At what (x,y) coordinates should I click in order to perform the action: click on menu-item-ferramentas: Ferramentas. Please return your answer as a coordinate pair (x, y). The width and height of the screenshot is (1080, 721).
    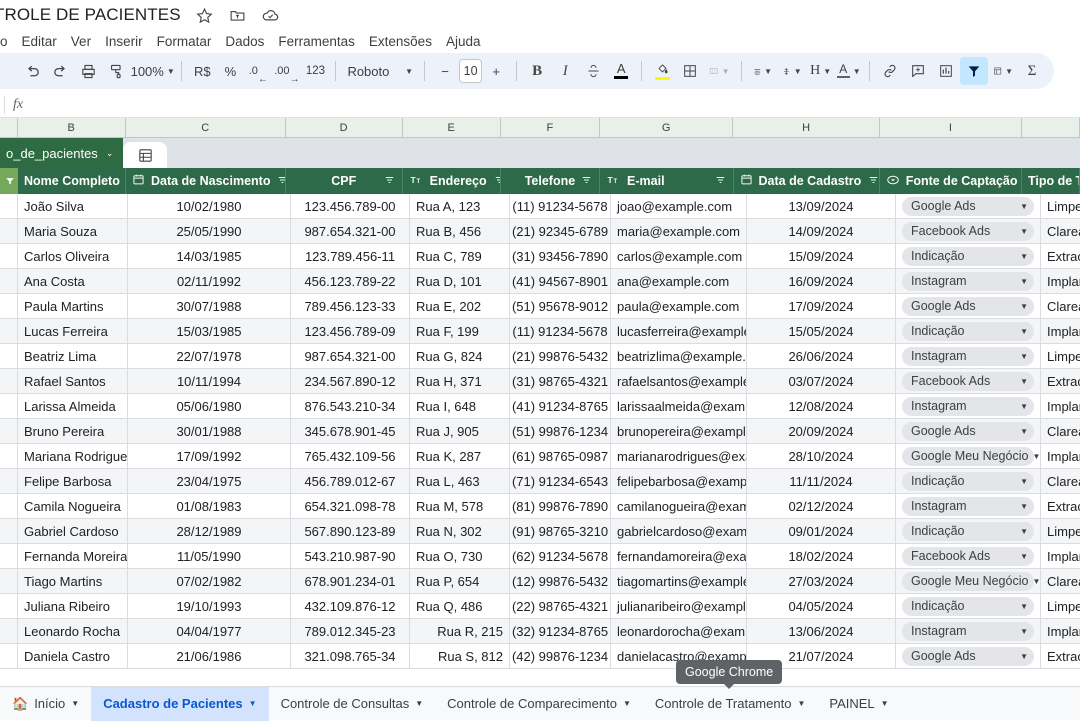
    Looking at the image, I should click on (316, 41).